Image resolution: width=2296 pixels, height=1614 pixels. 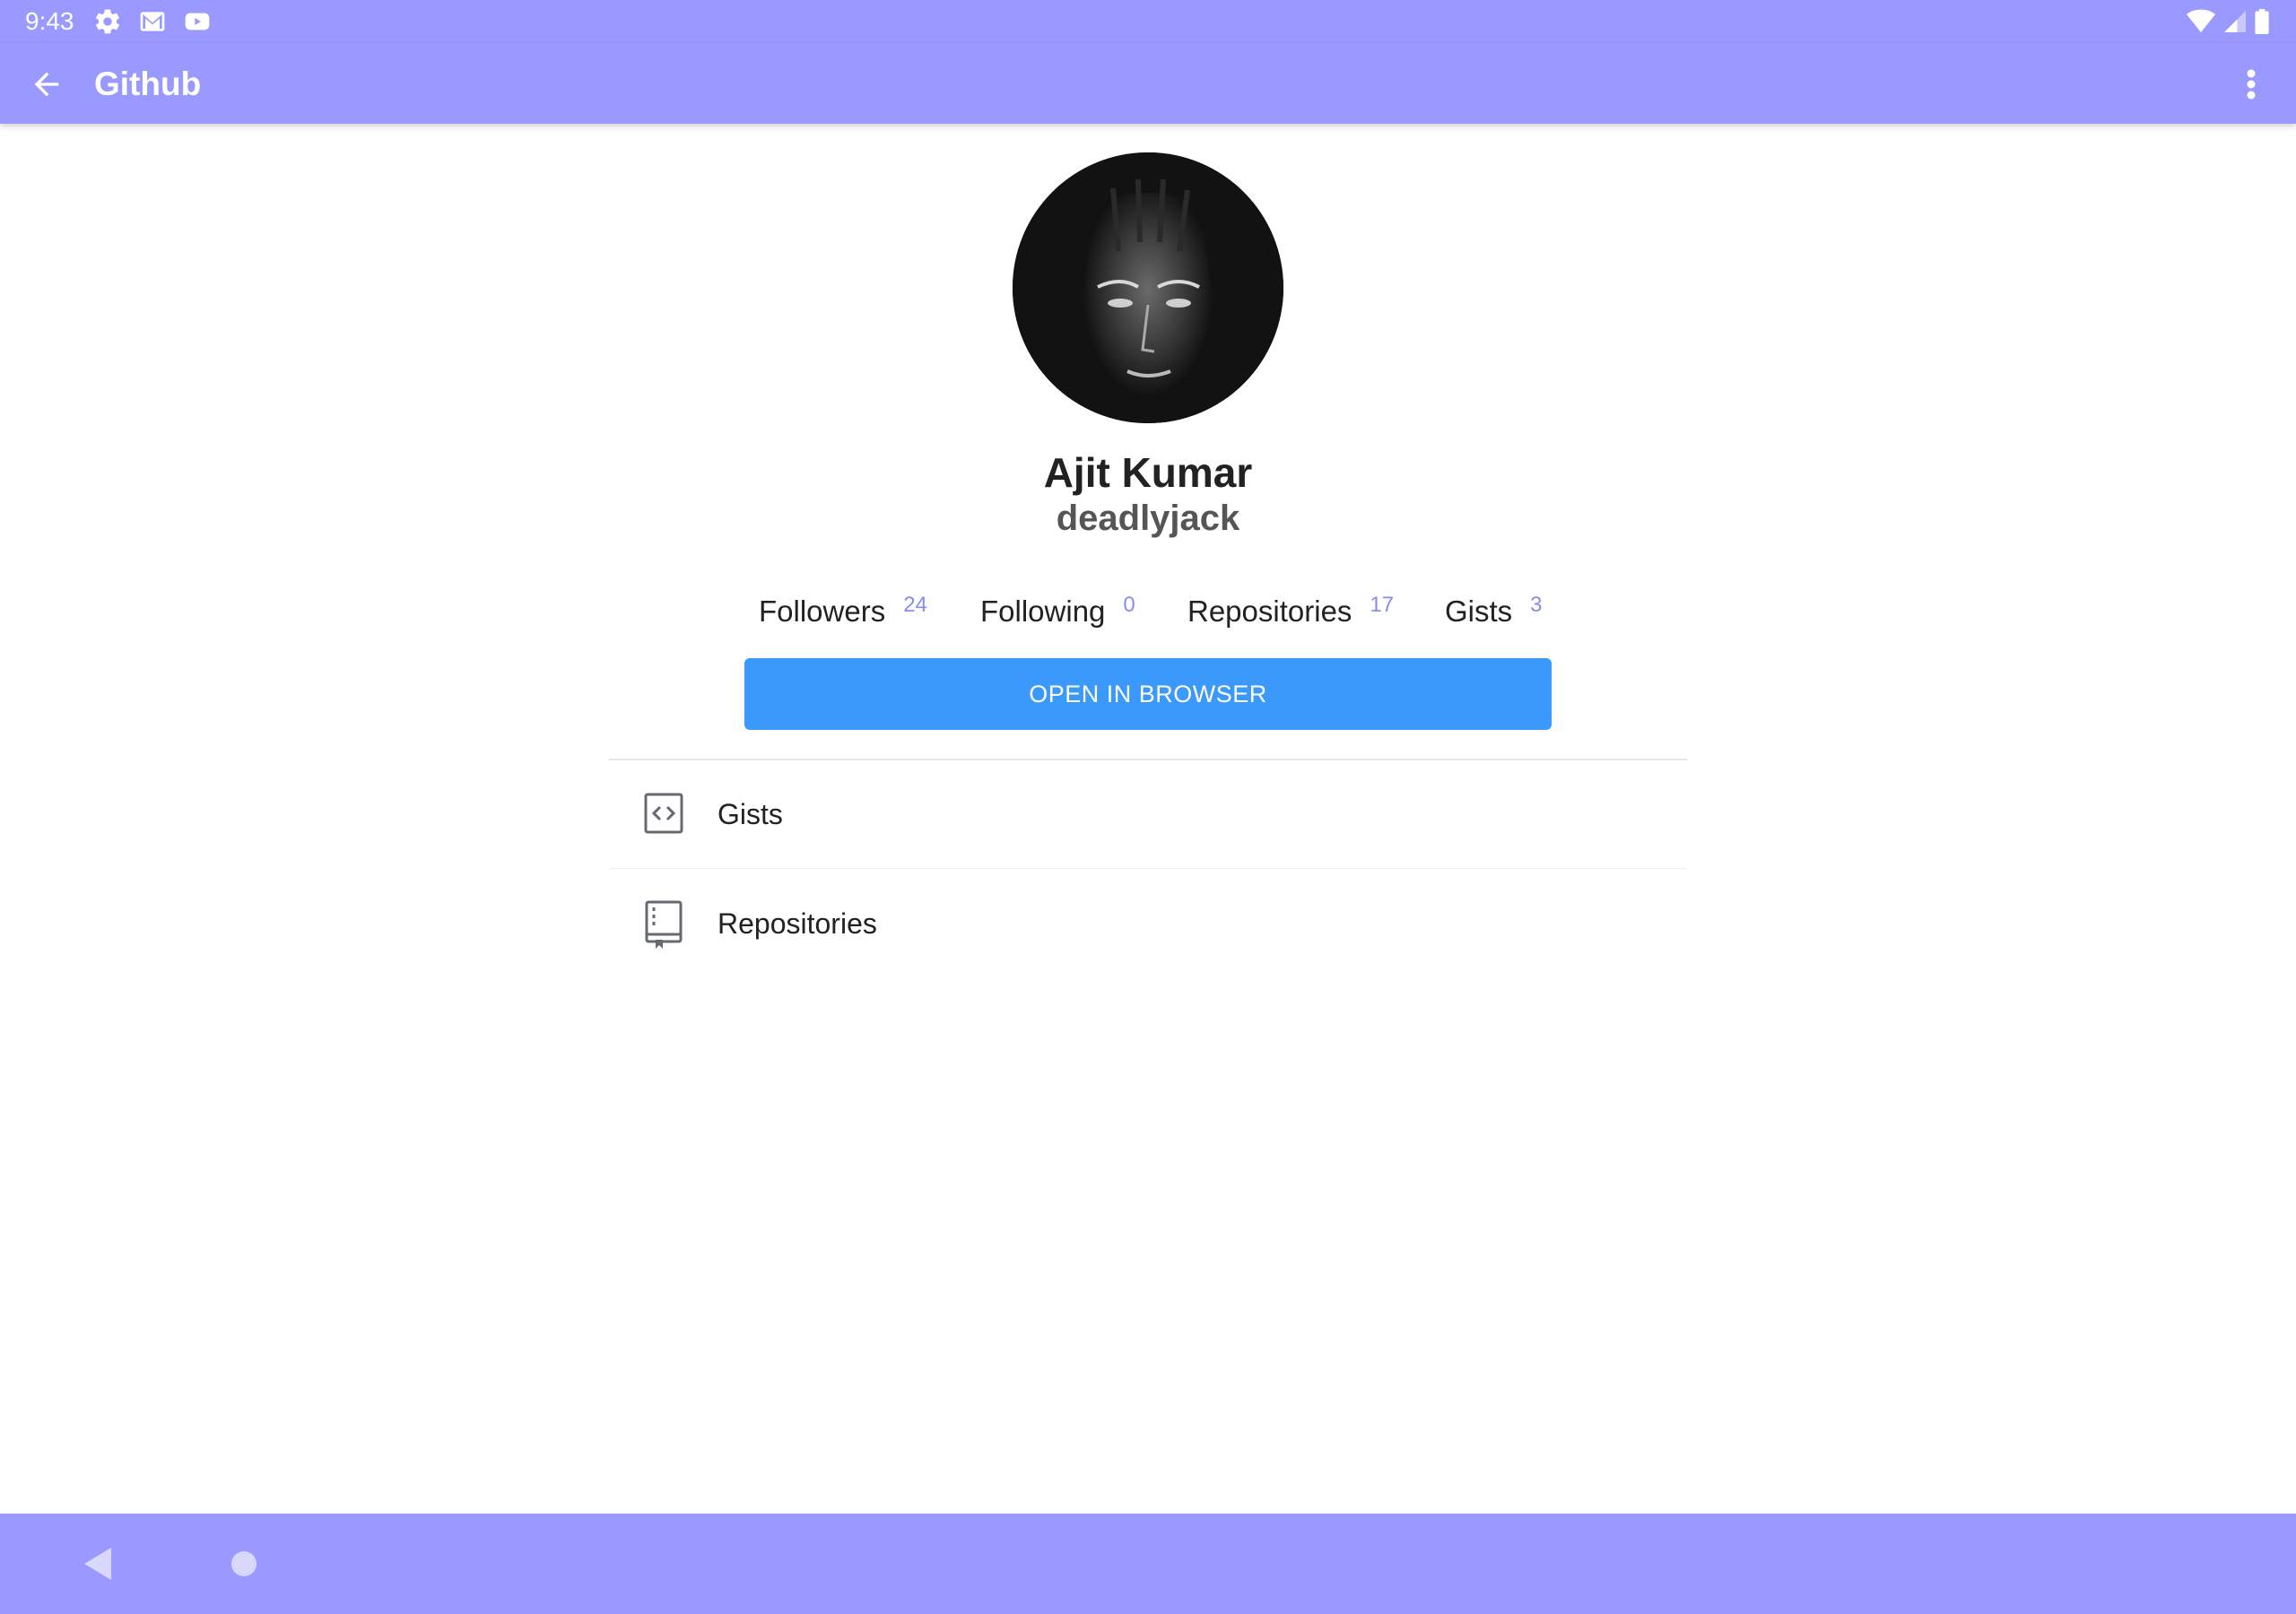 I want to click on avatar-face-image, so click(x=1148, y=287).